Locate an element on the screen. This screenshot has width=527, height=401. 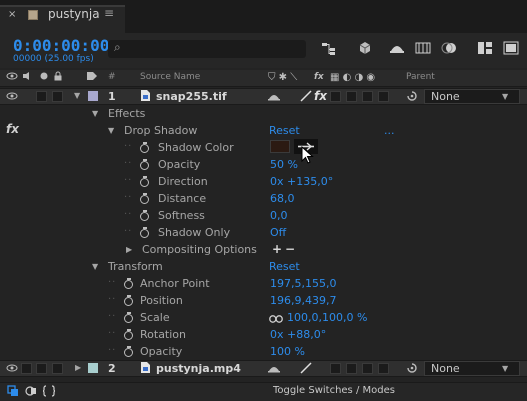
expand-transform-icon: ▼ is located at coordinates (95, 266).